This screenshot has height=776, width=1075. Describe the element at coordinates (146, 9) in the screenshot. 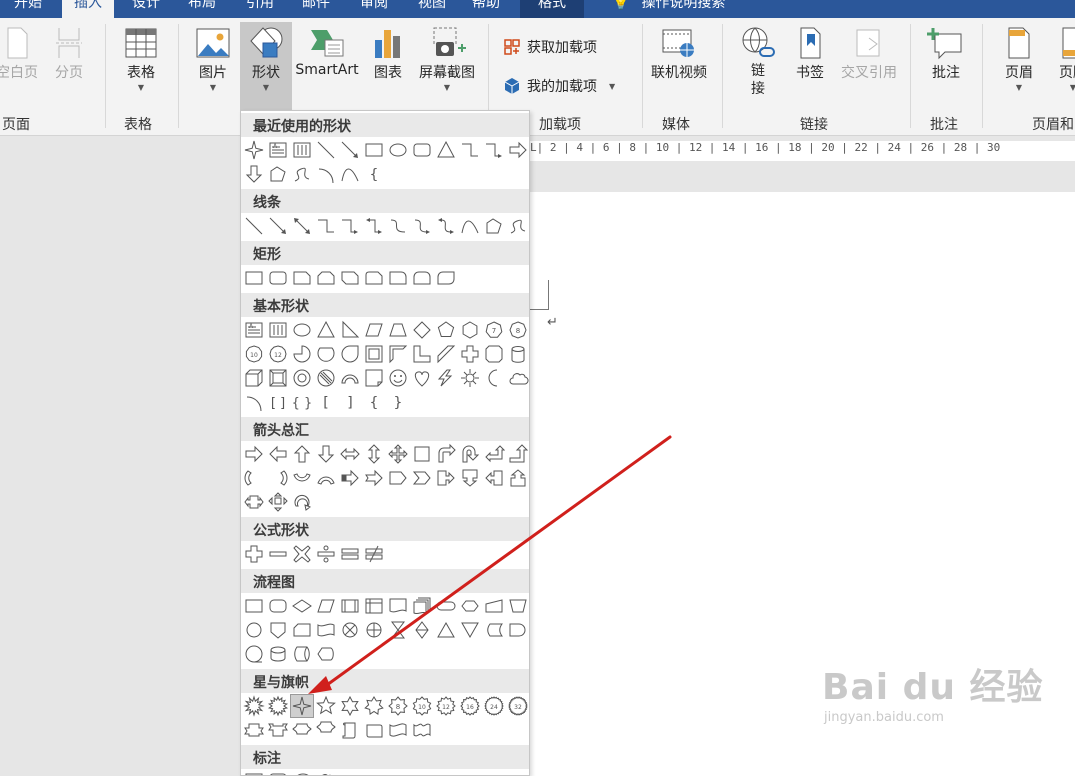

I see `tab-design: 设计` at that location.